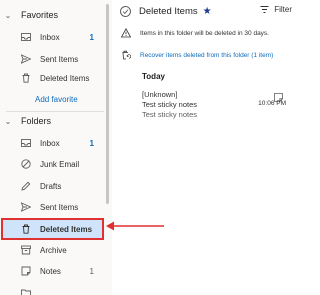 Image resolution: width=320 pixels, height=295 pixels. I want to click on folder-item-sent-items: Sent Items, so click(52, 207).